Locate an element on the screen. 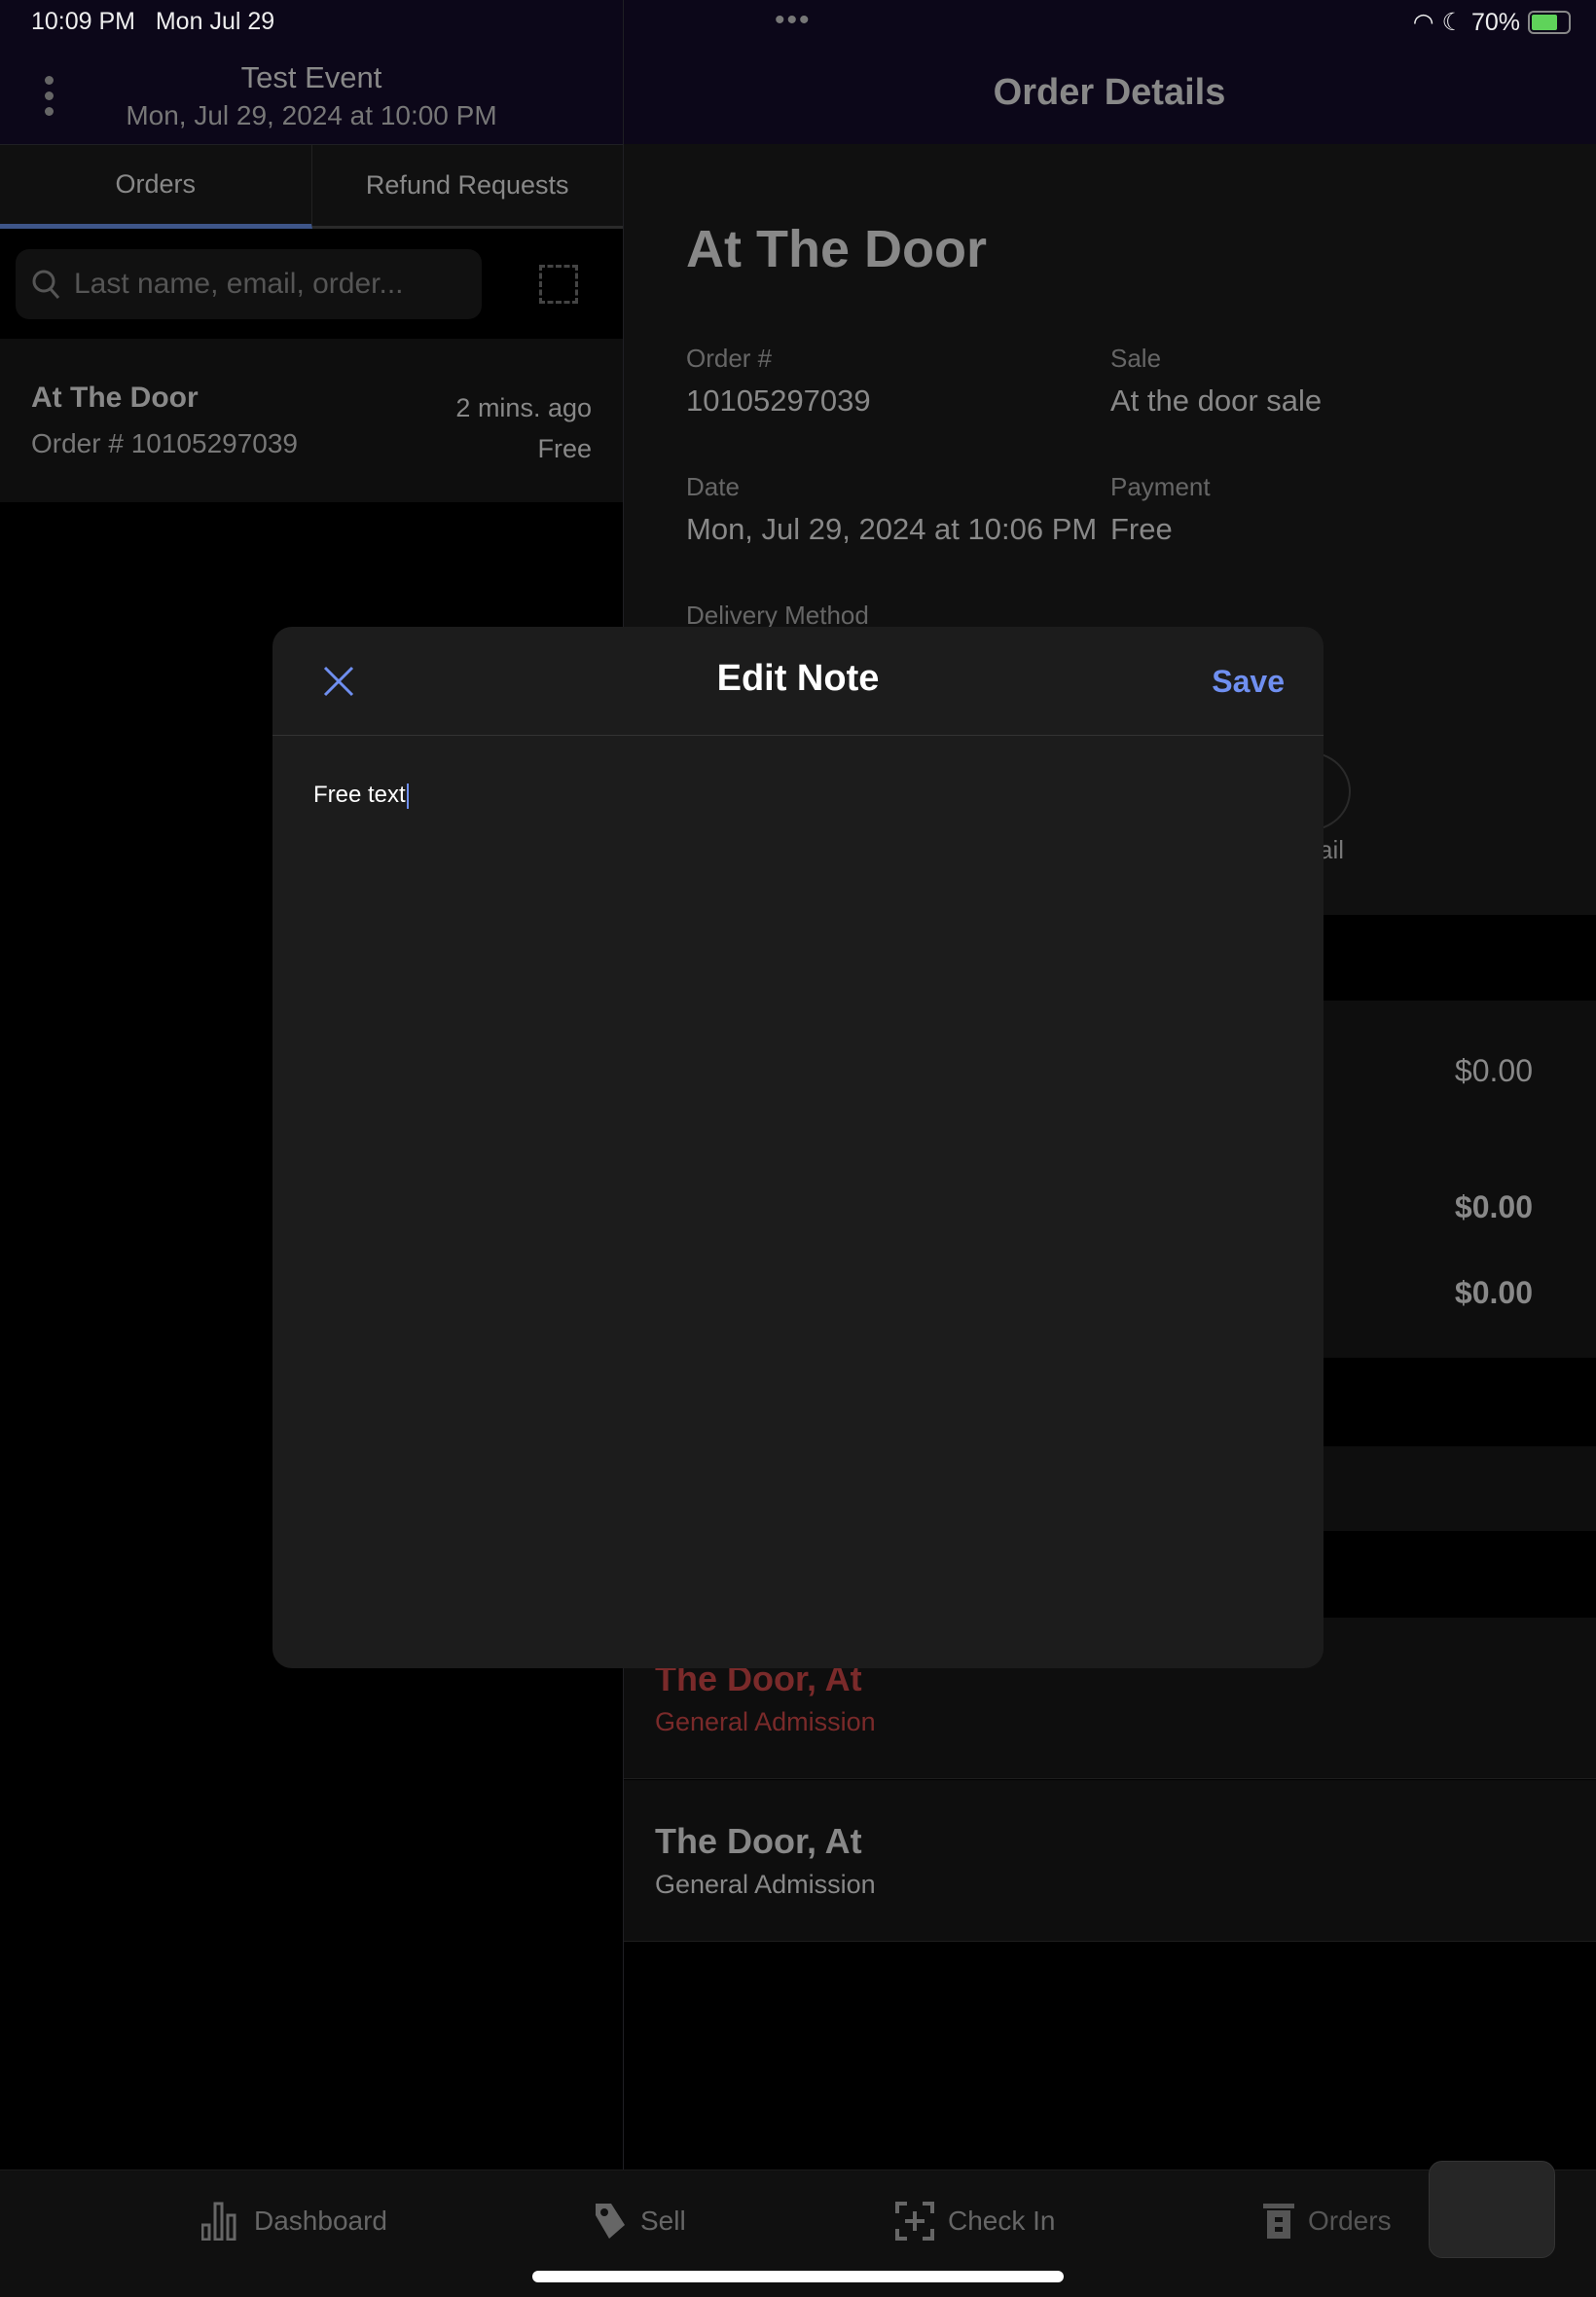  nav-label: Orders is located at coordinates (1350, 2221).